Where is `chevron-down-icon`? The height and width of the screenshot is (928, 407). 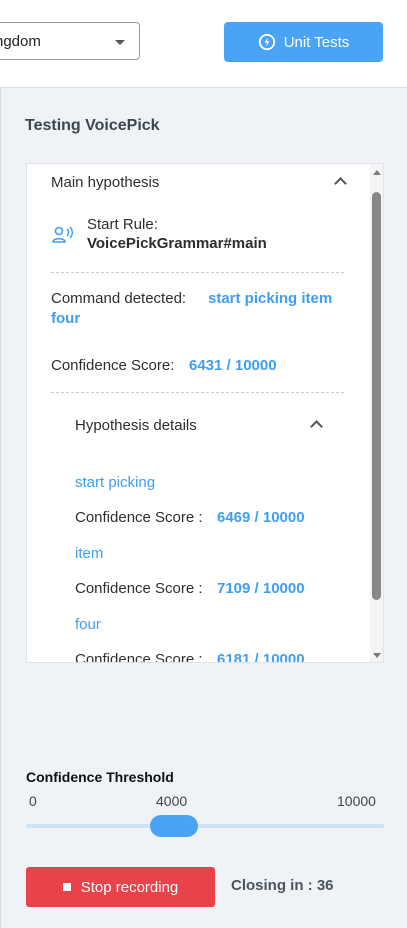 chevron-down-icon is located at coordinates (120, 42).